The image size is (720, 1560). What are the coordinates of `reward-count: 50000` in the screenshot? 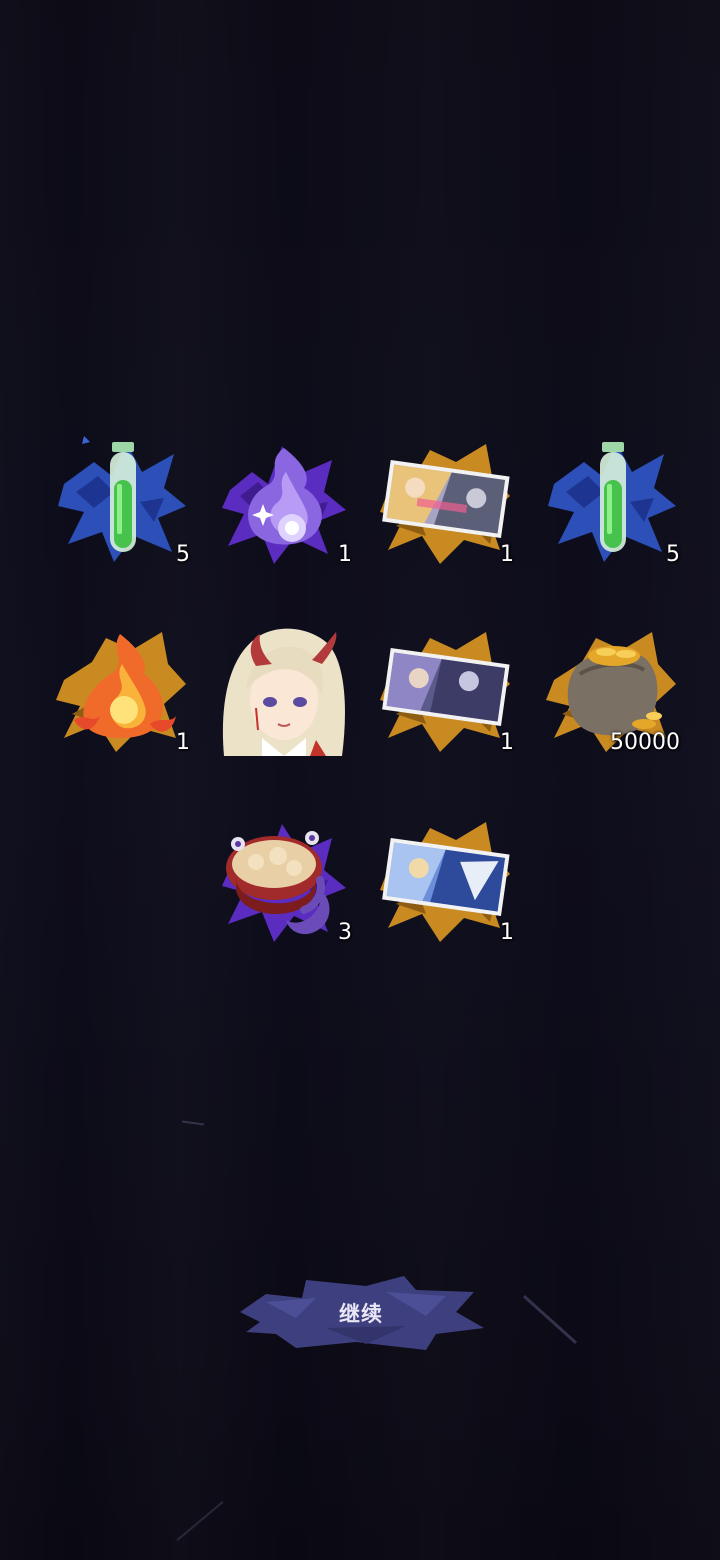 It's located at (645, 742).